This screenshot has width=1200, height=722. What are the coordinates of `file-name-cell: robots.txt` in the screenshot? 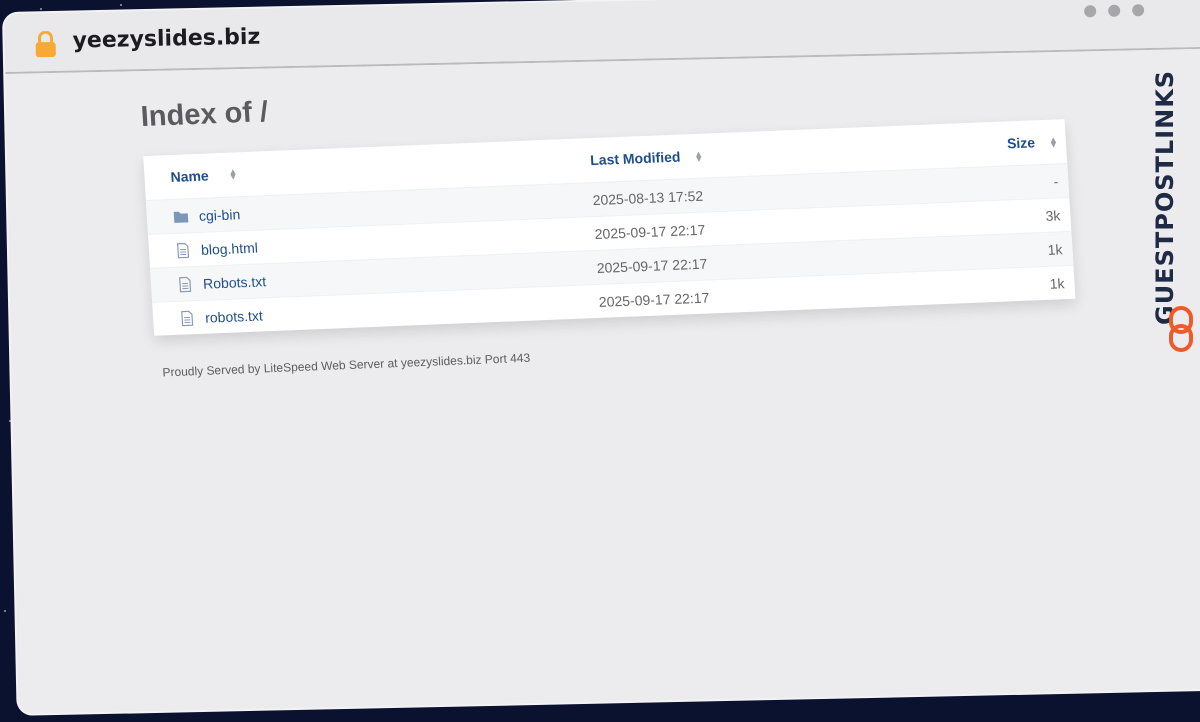 It's located at (374, 311).